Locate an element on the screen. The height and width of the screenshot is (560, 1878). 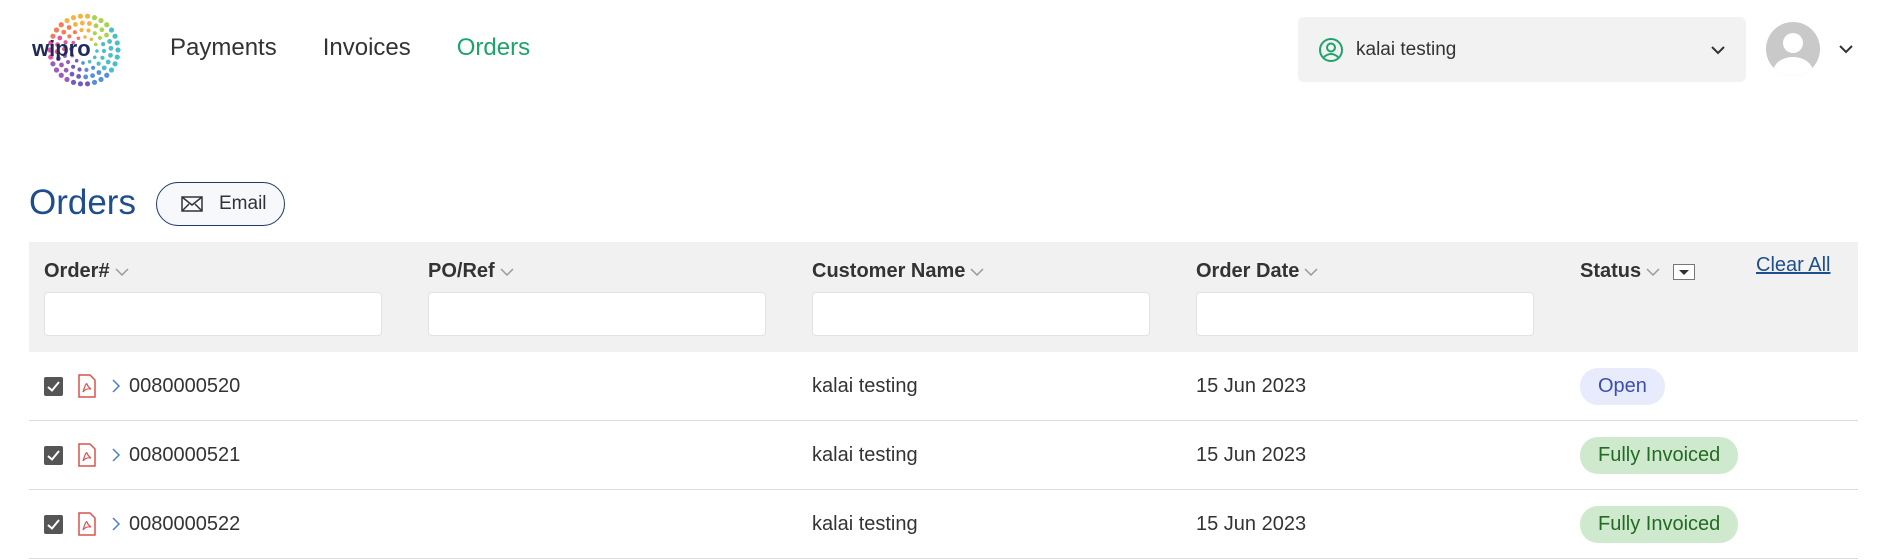
email-button: Email is located at coordinates (220, 204).